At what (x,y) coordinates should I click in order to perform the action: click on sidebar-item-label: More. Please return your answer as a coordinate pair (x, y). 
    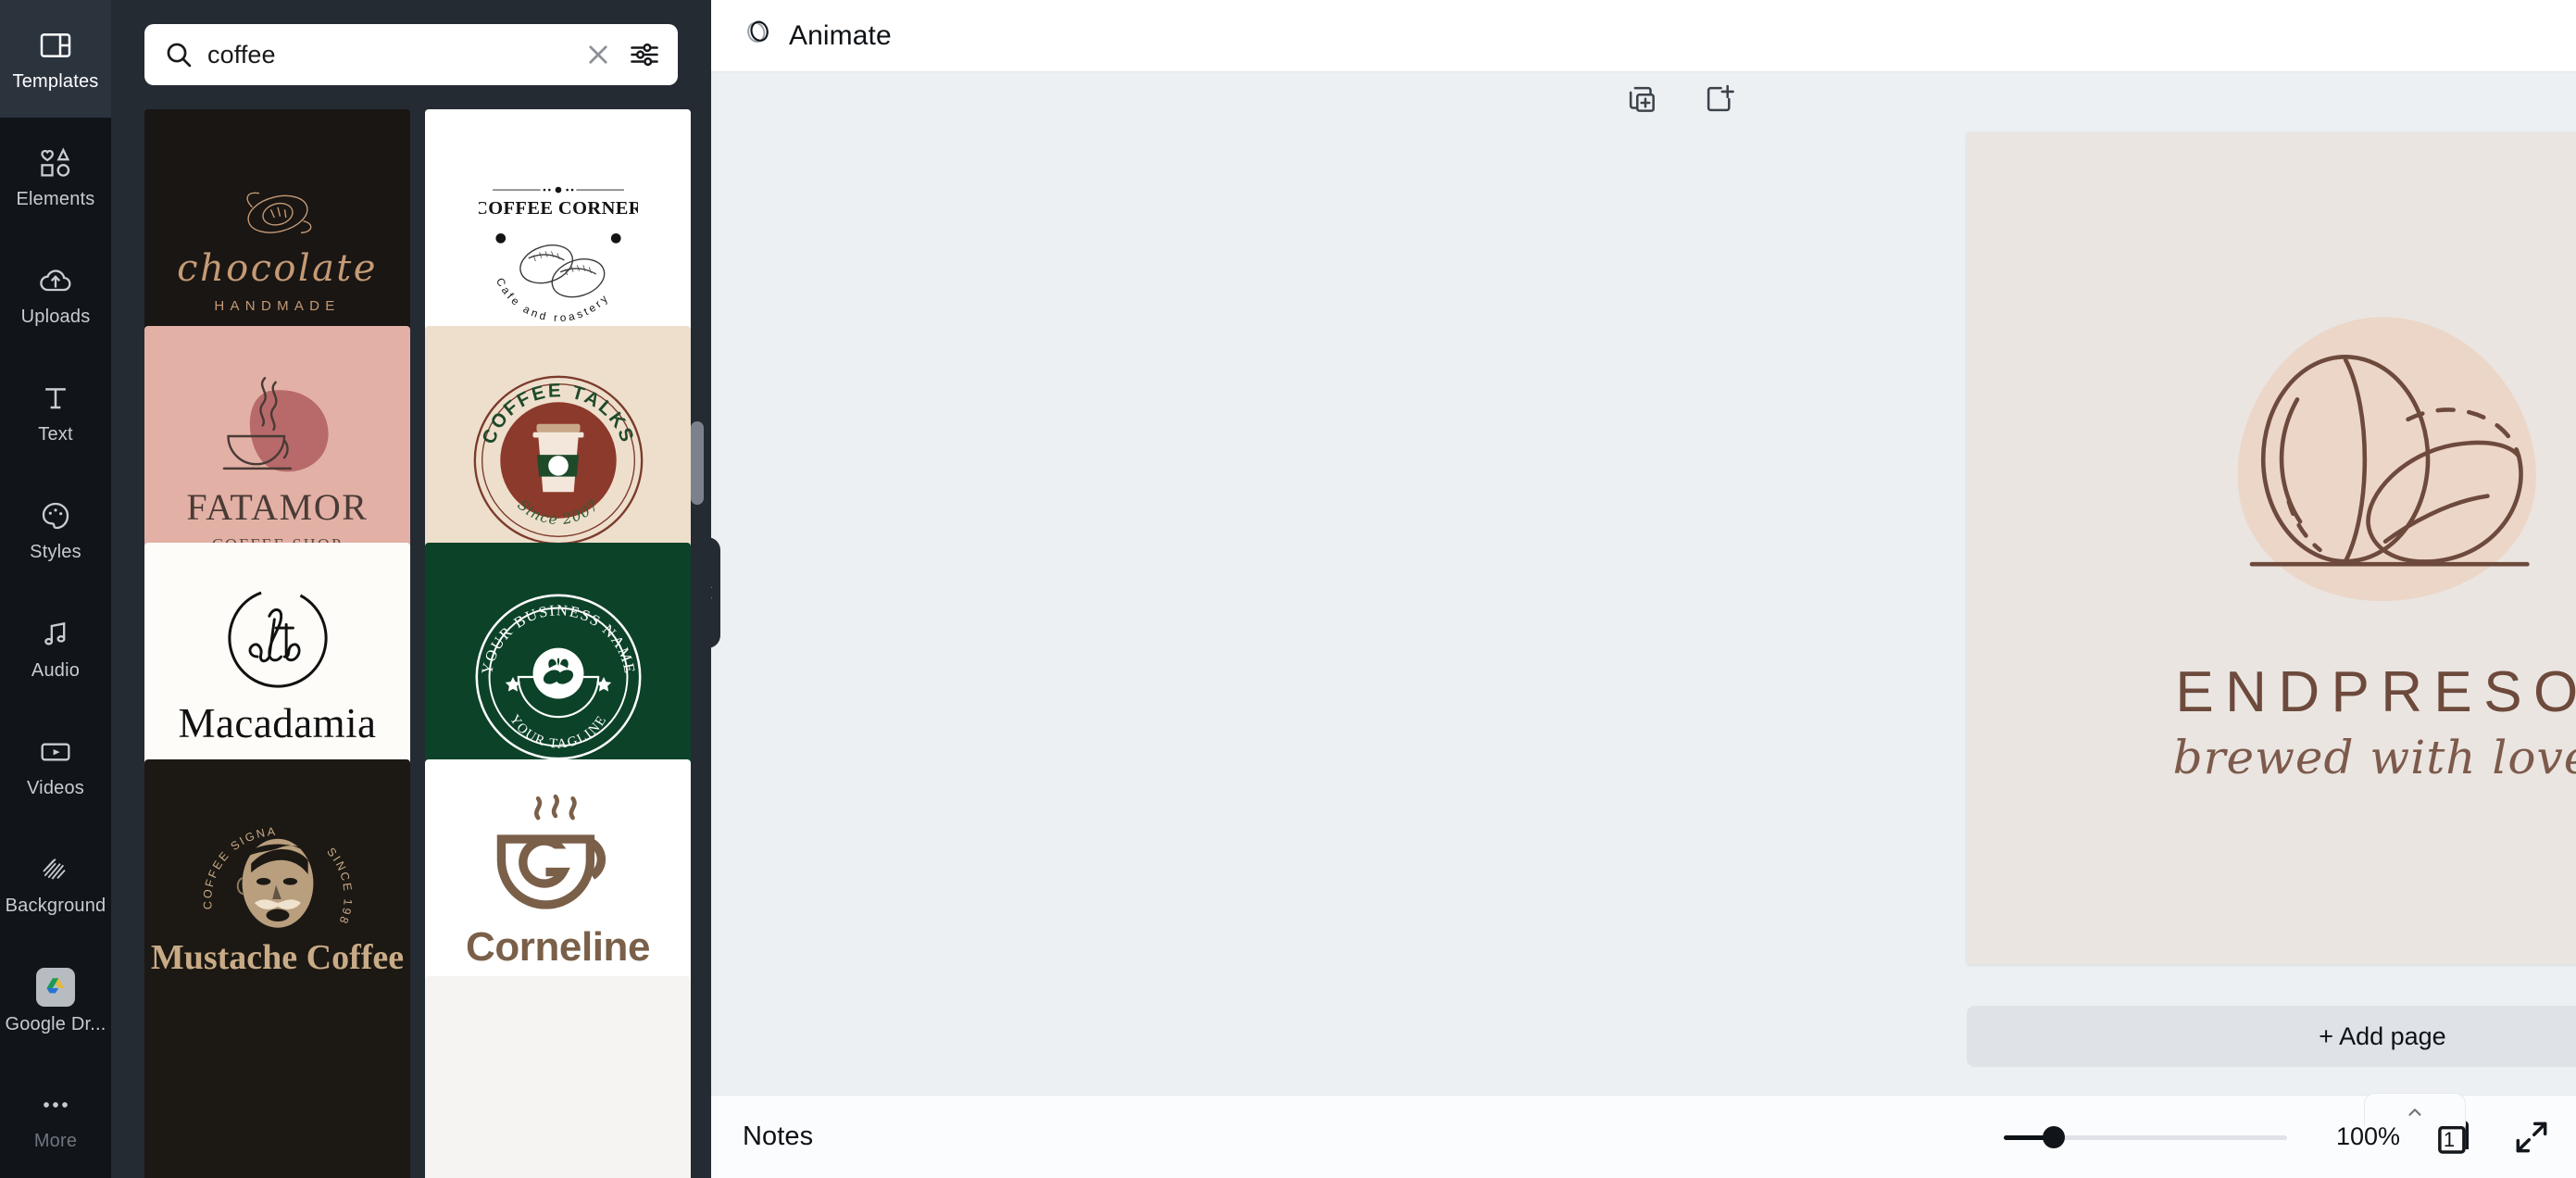
    Looking at the image, I should click on (55, 1141).